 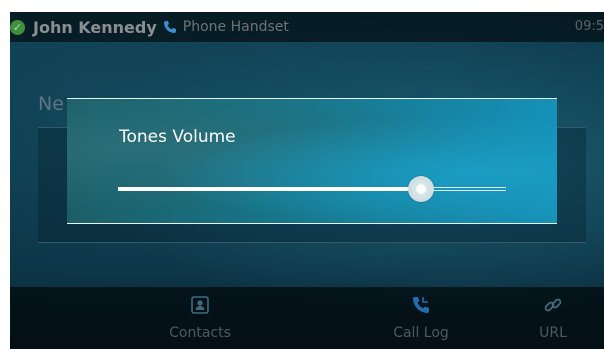 What do you see at coordinates (235, 27) in the screenshot?
I see `line-label: Phone Handset` at bounding box center [235, 27].